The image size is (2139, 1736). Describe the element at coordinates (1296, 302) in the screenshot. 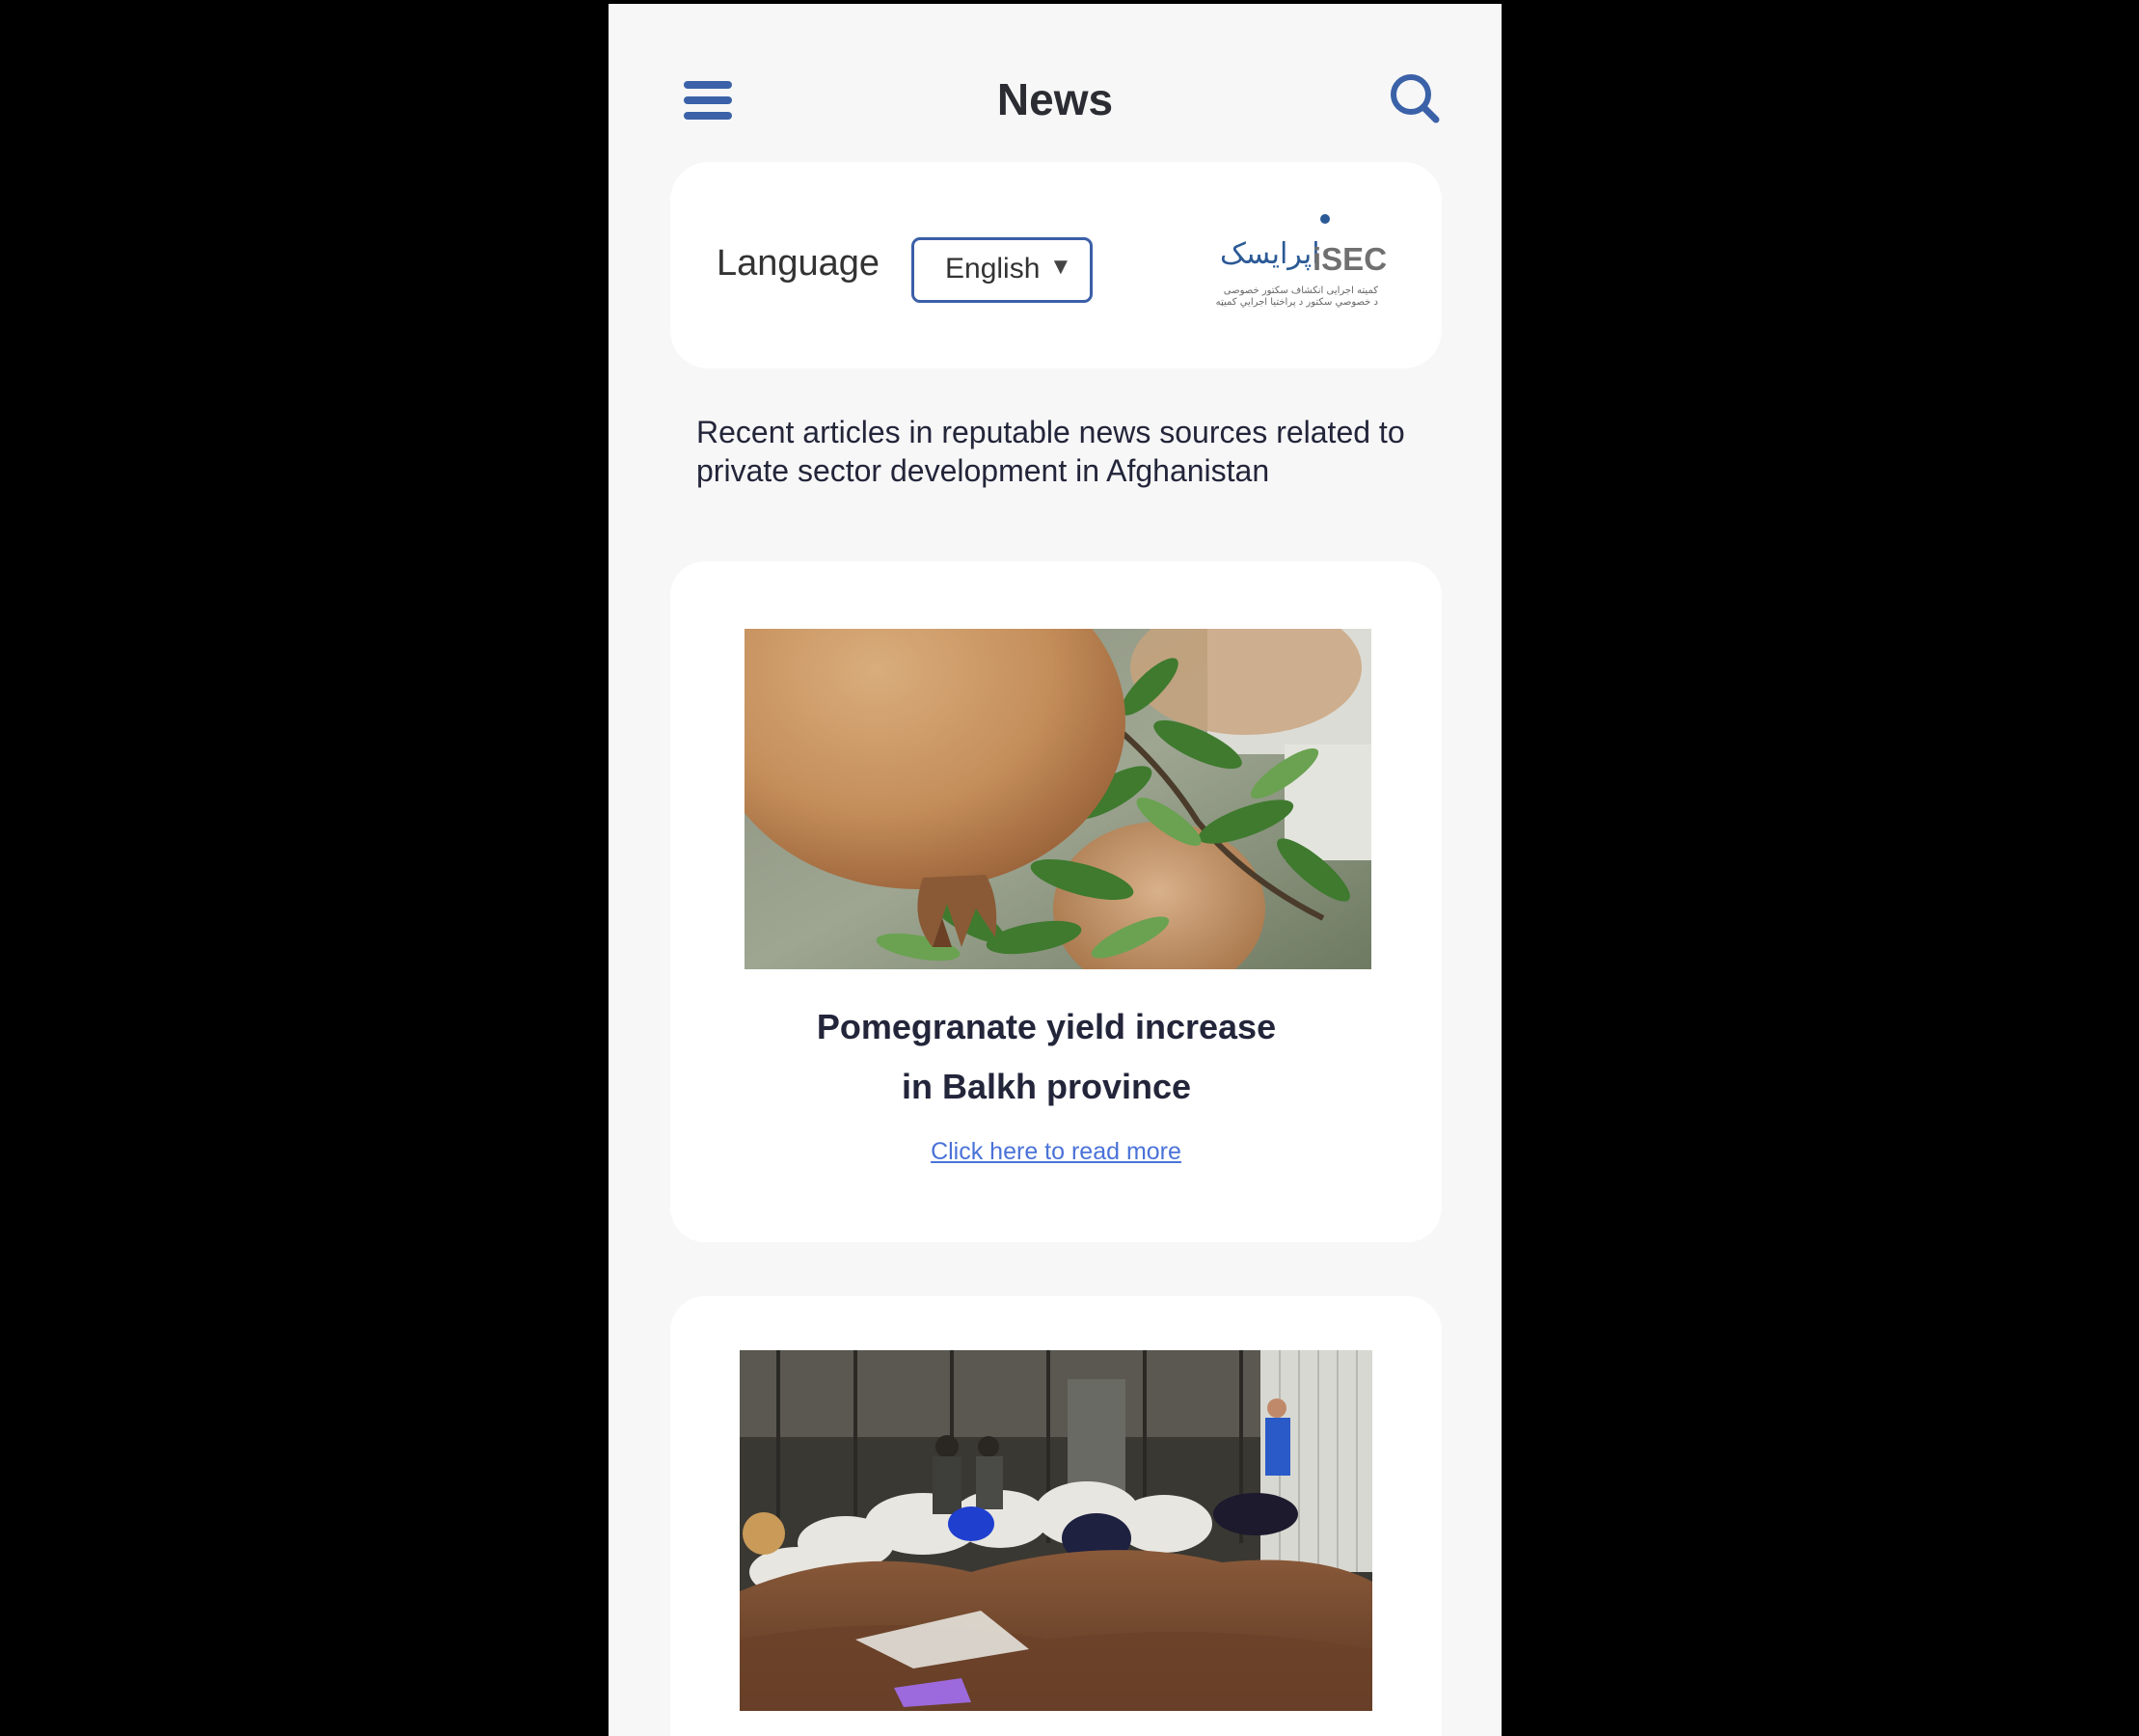

I see `logo-tagline-pashto: د خصوصي سکتور د پراختیا اجرایي کمیټه` at that location.